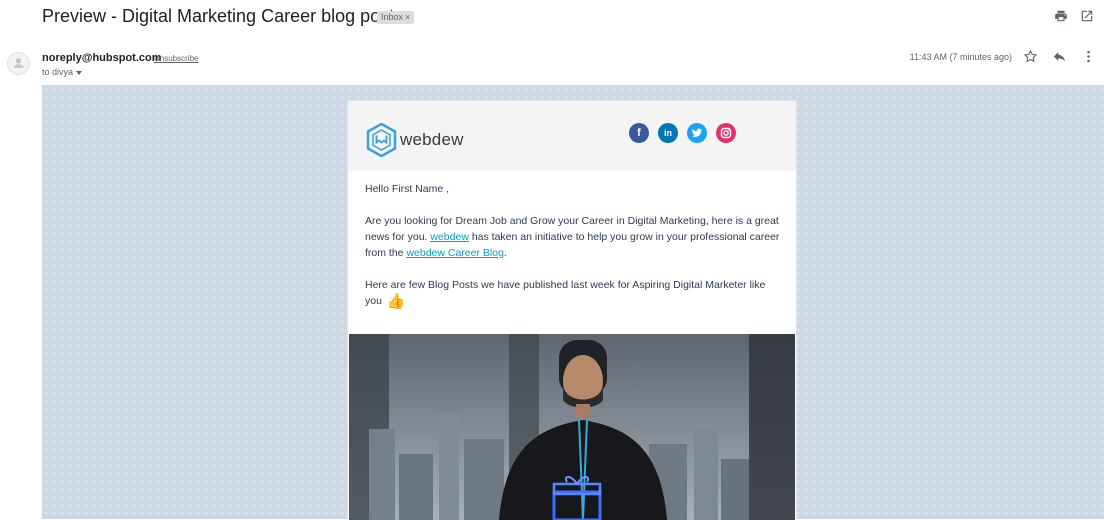 This screenshot has height=520, width=1104. I want to click on chevron-down-icon, so click(79, 72).